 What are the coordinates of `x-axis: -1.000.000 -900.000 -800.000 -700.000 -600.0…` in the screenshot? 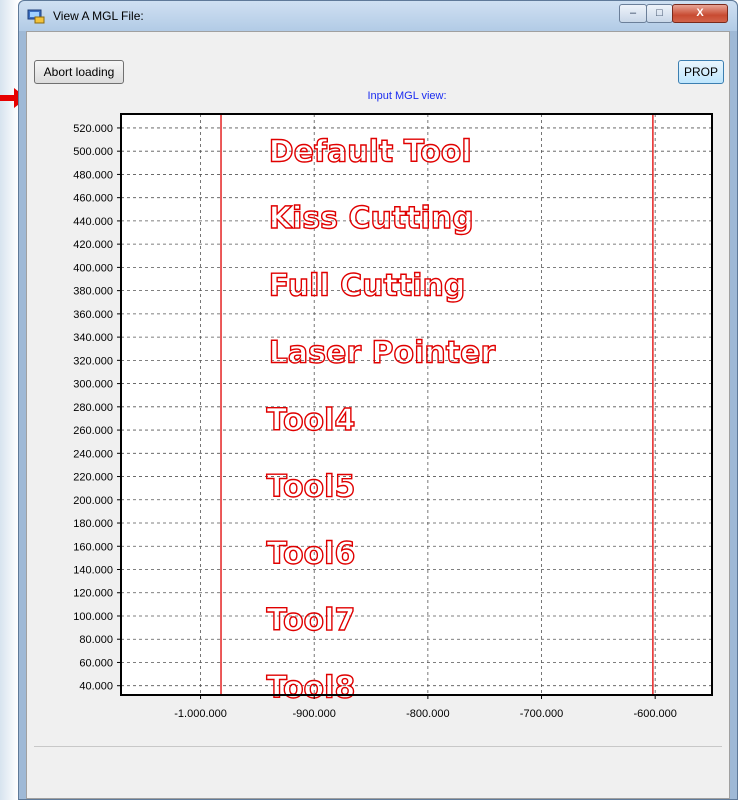 It's located at (425, 707).